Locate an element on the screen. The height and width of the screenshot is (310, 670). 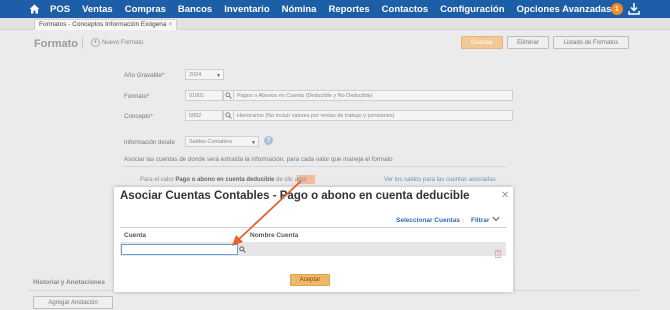
info-source-value: Saldos Contables is located at coordinates (211, 141).